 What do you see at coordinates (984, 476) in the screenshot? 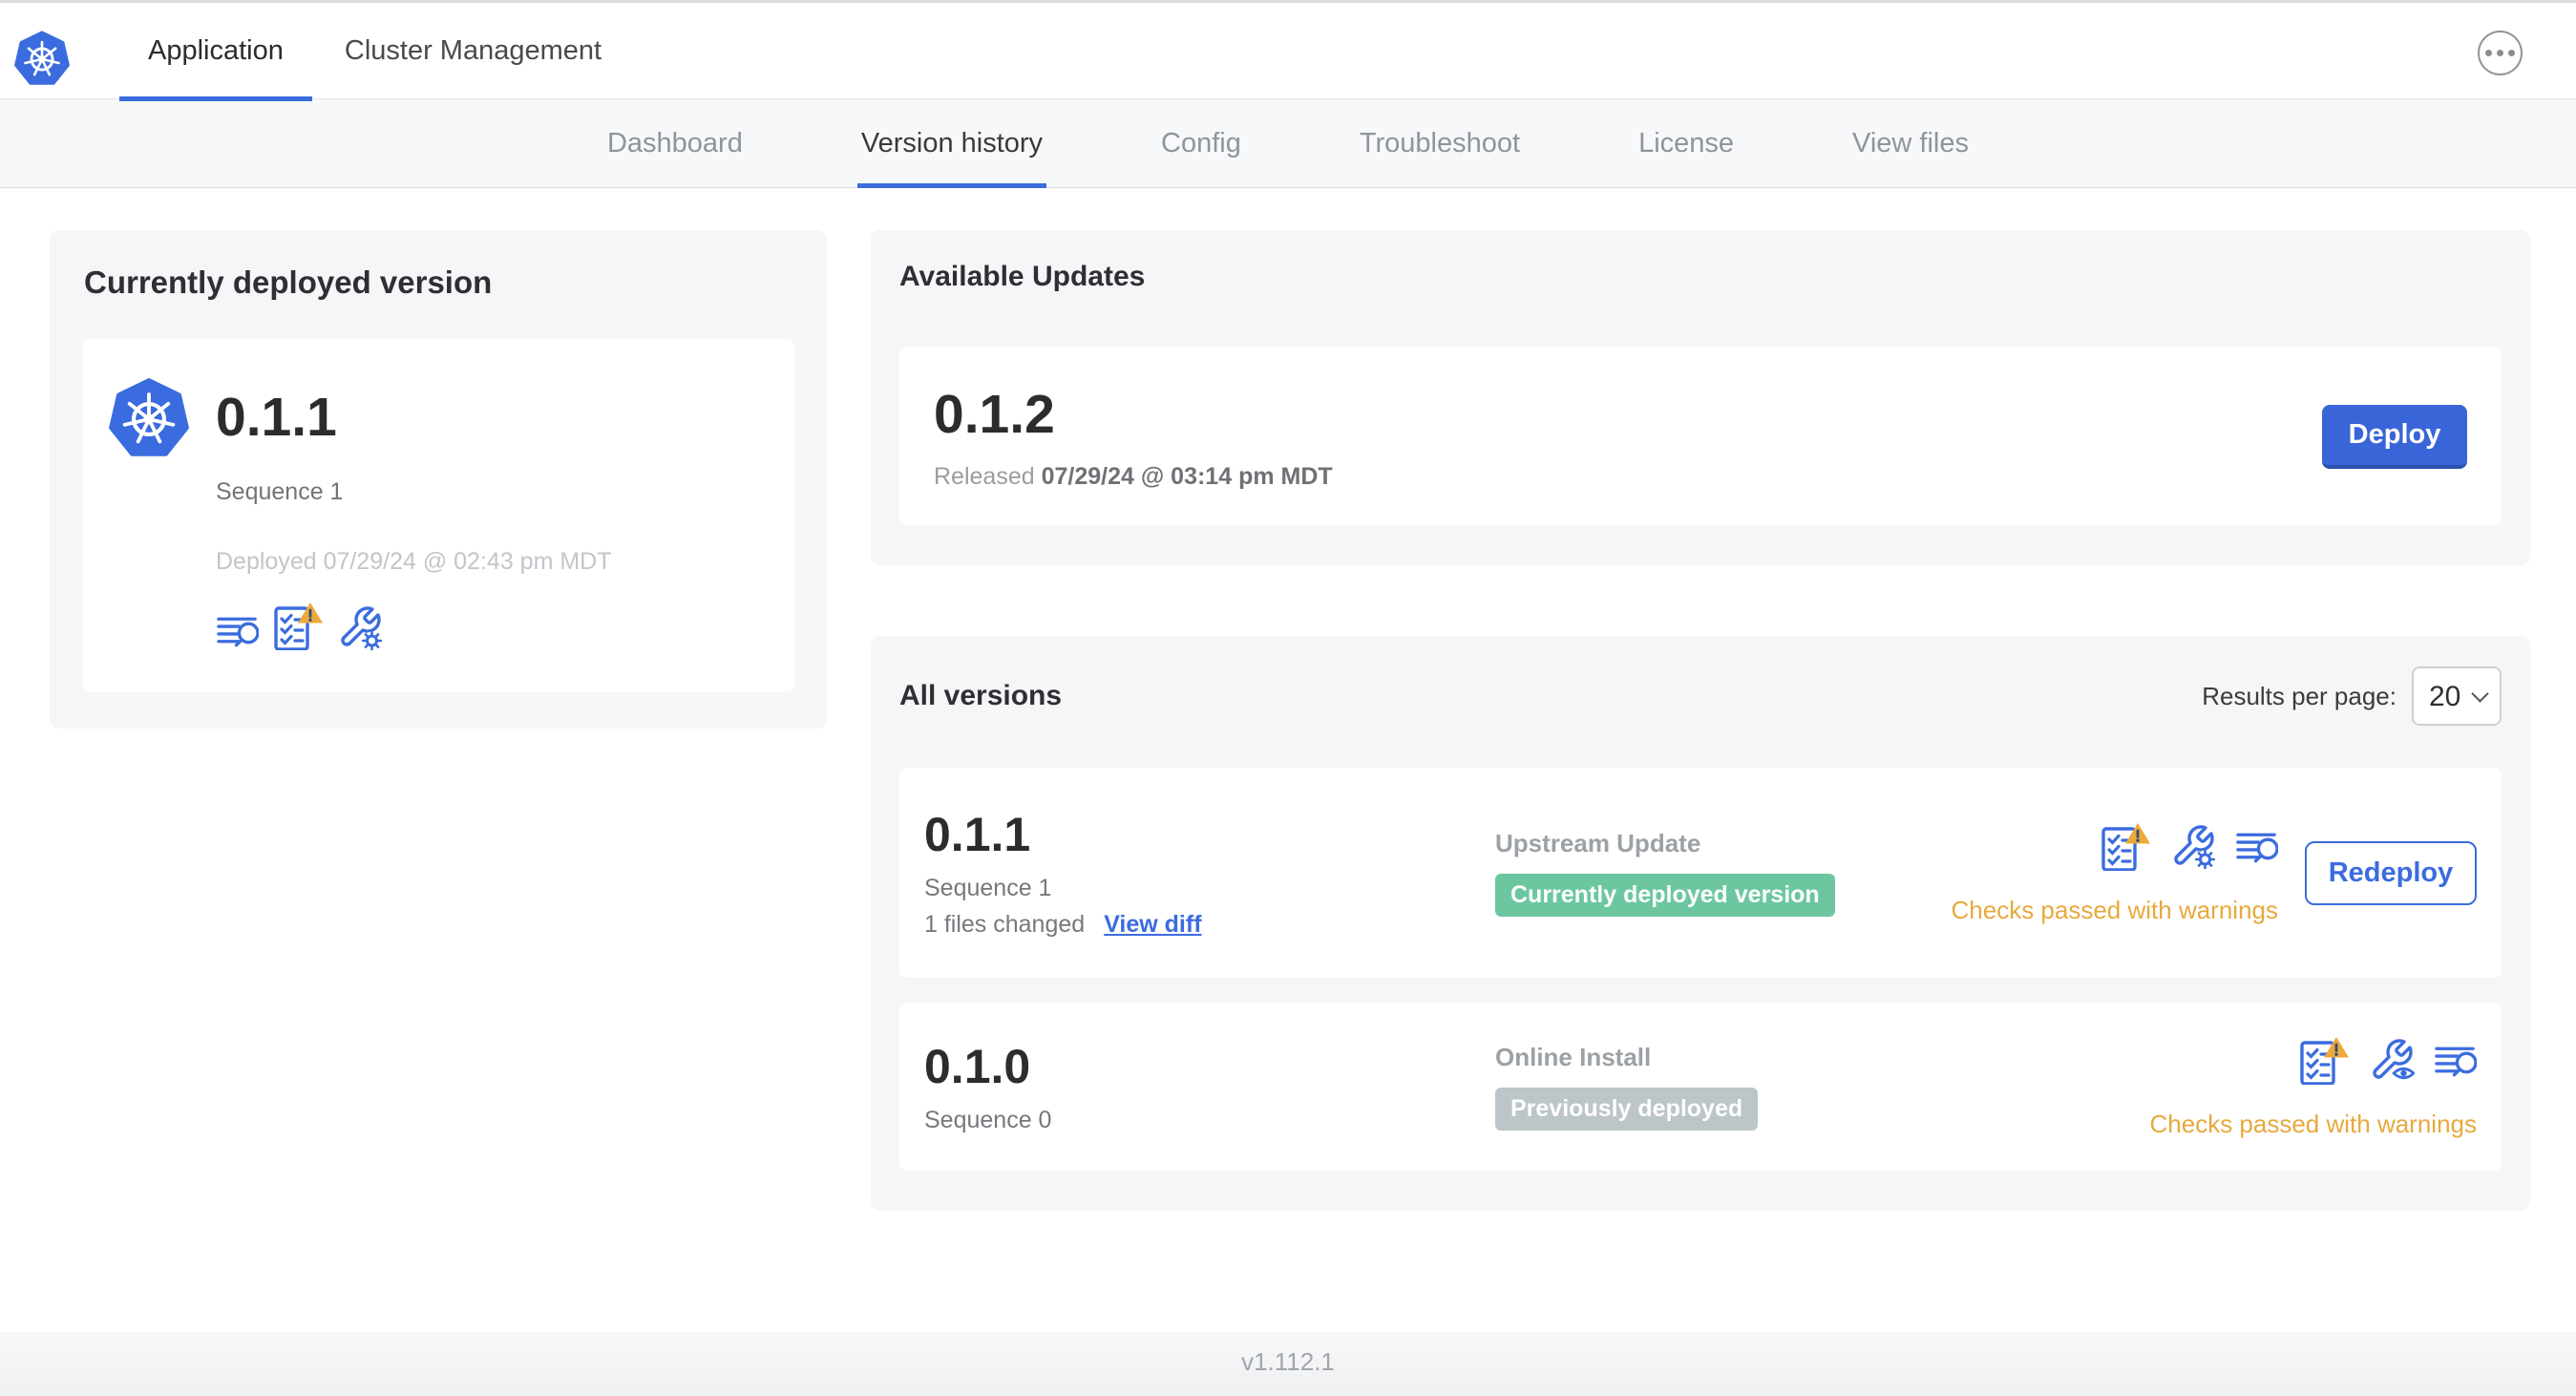
I see `released-label: Released` at bounding box center [984, 476].